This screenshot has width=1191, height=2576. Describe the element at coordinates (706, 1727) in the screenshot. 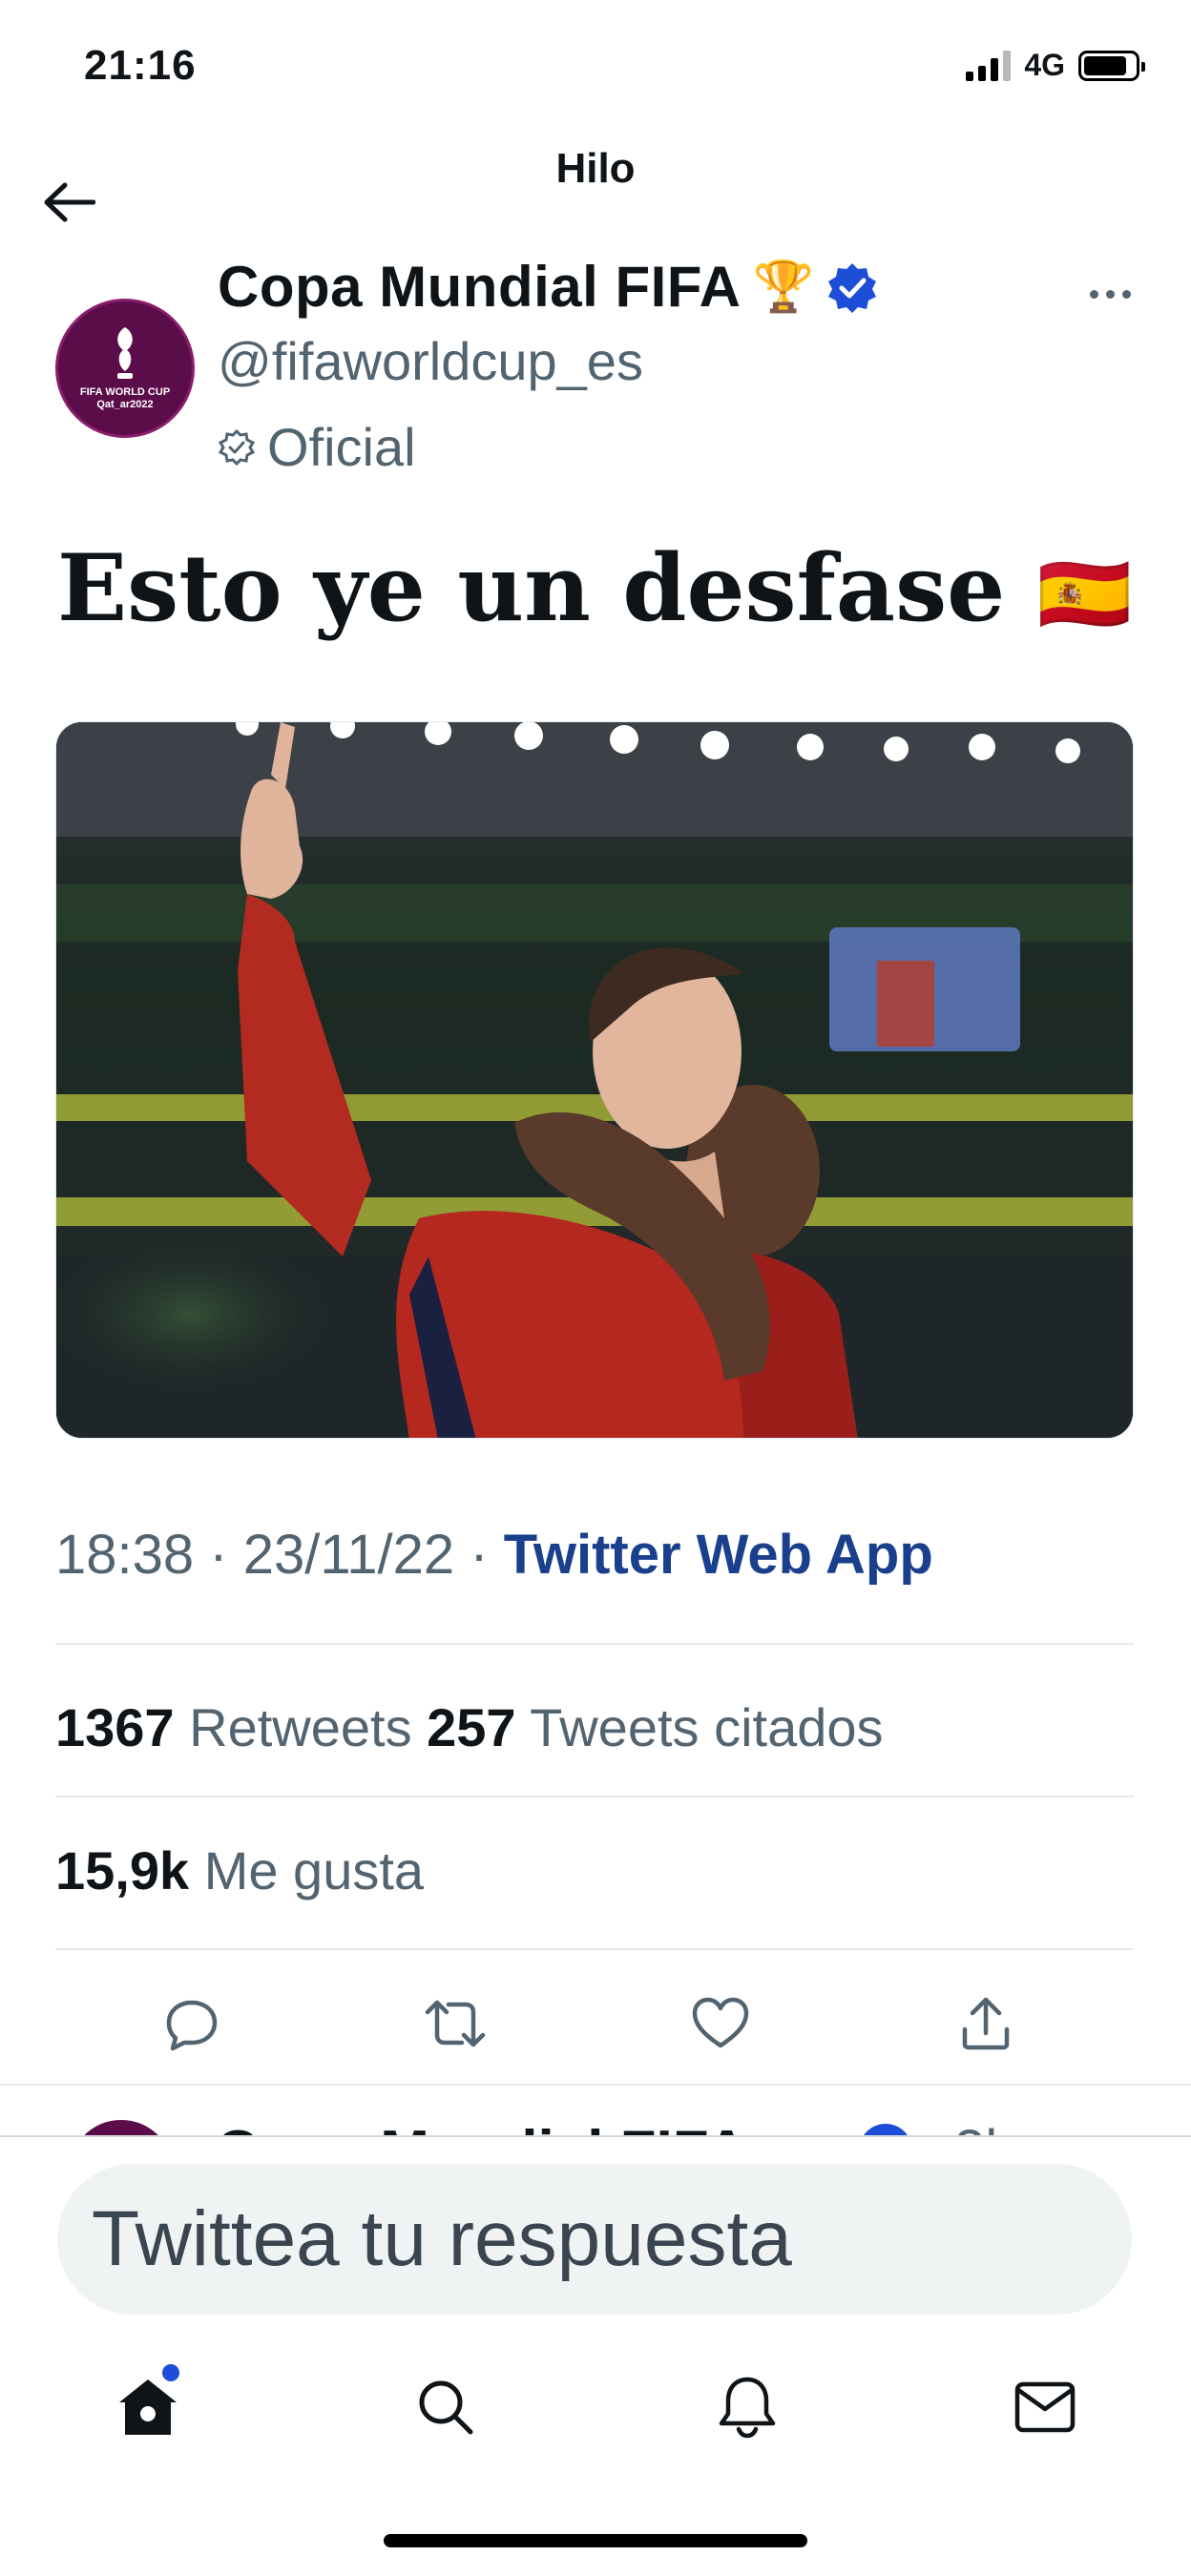

I see `quotes-label: Tweets citados` at that location.